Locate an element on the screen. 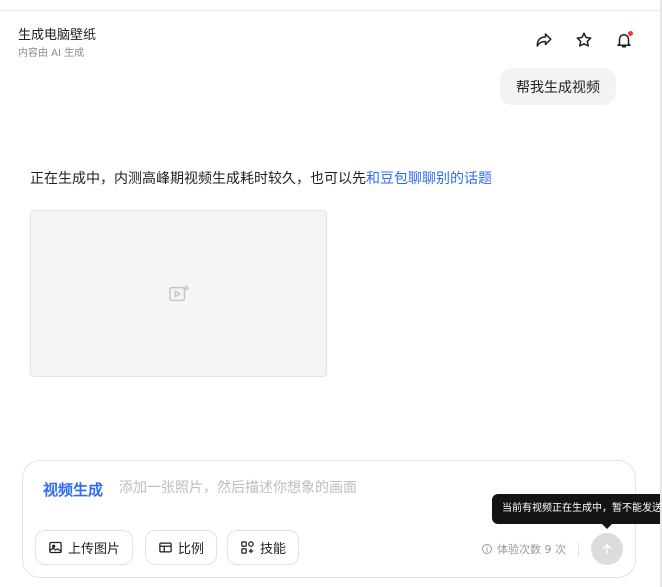 This screenshot has height=587, width=662. info-icon is located at coordinates (487, 549).